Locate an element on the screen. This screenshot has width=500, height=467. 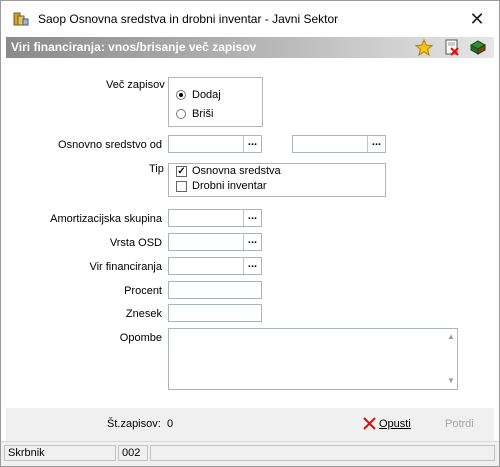
close-button: ✕ is located at coordinates (477, 19).